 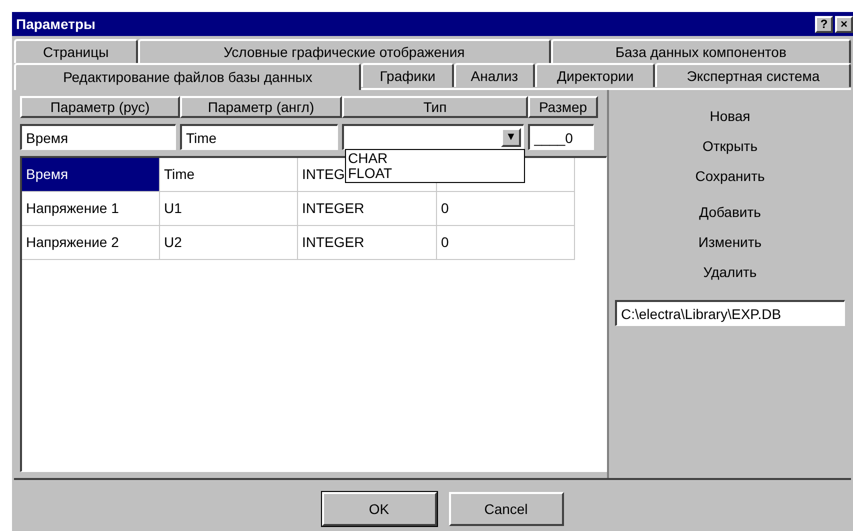 I want to click on grid-value: Напряжение 2, so click(x=72, y=242).